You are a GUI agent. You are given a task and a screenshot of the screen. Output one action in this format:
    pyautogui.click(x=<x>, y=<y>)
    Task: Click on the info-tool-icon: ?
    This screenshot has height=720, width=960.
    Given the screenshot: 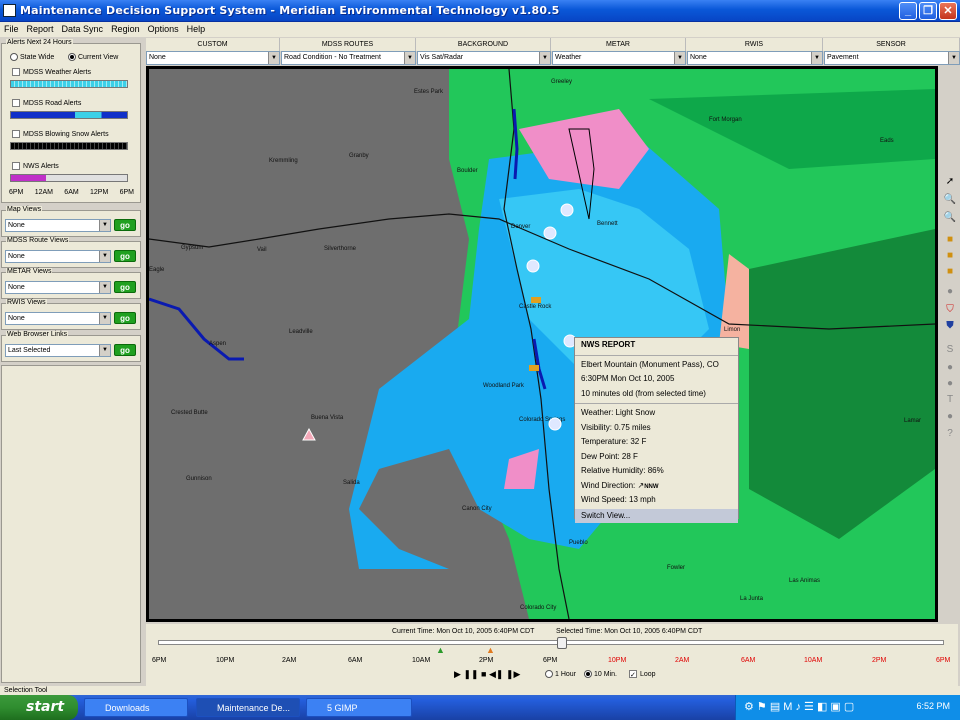 What is the action you would take?
    pyautogui.click(x=950, y=434)
    